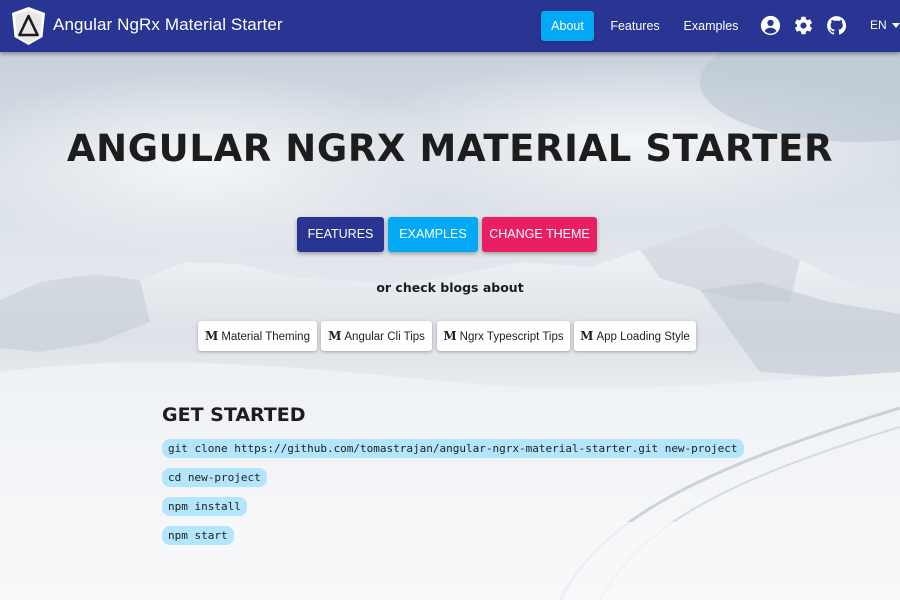  What do you see at coordinates (770, 25) in the screenshot?
I see `account-icon` at bounding box center [770, 25].